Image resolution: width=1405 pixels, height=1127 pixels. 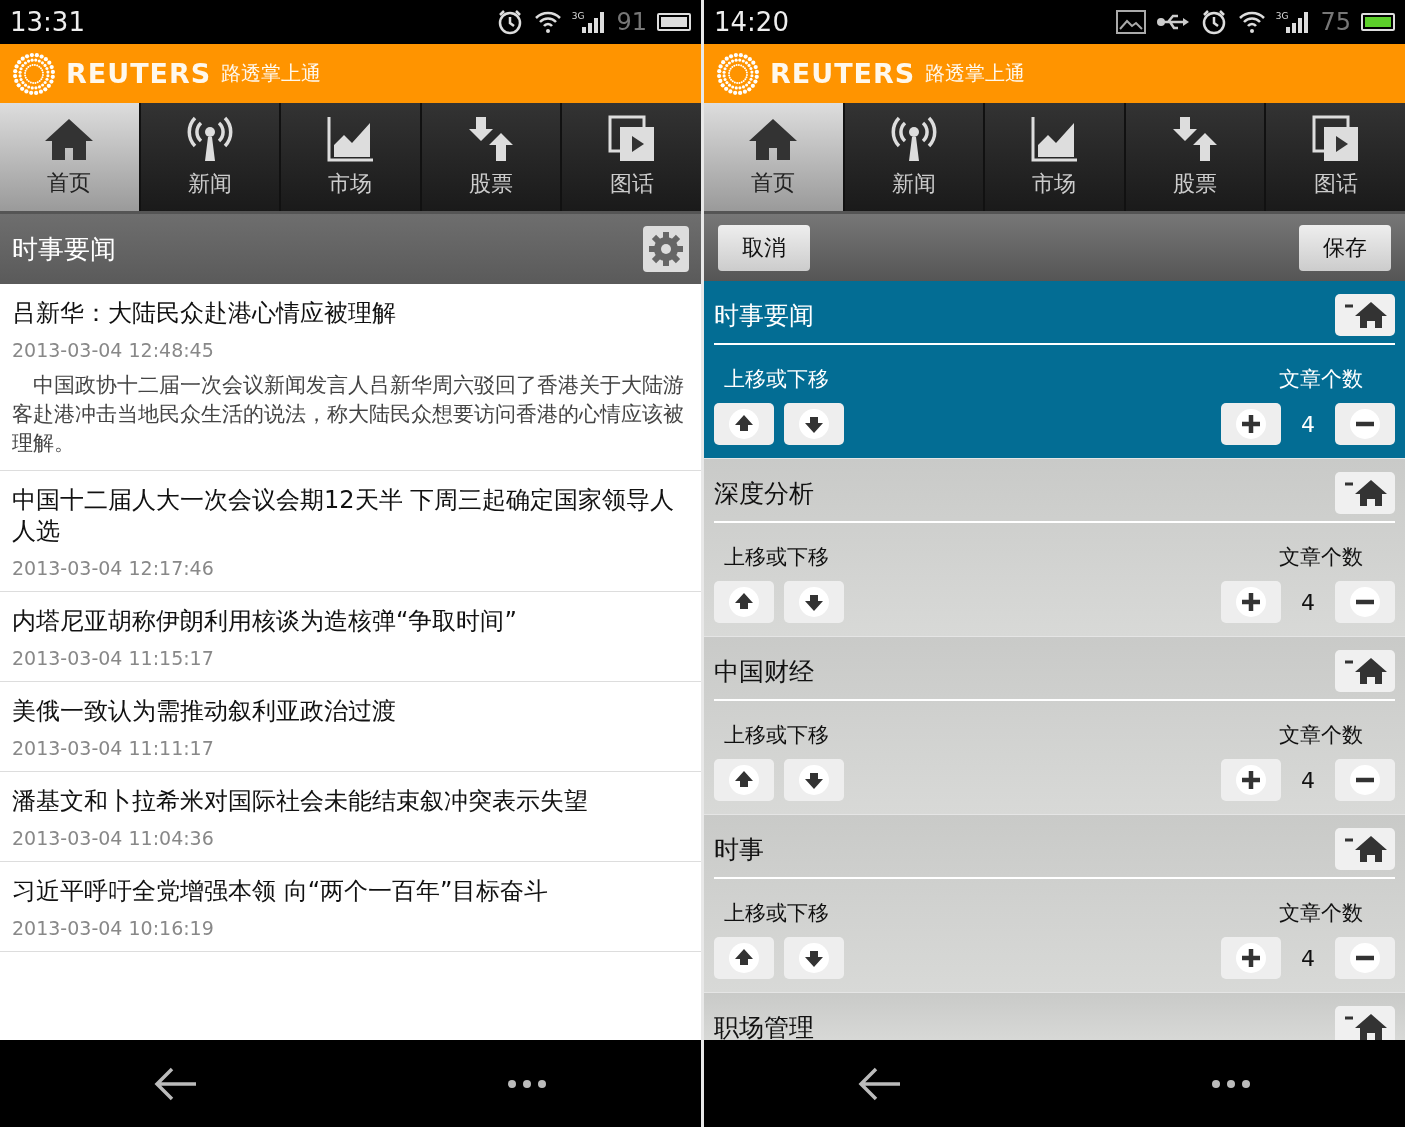 I want to click on article-time: 2013-03-04 11:15:17, so click(x=113, y=658).